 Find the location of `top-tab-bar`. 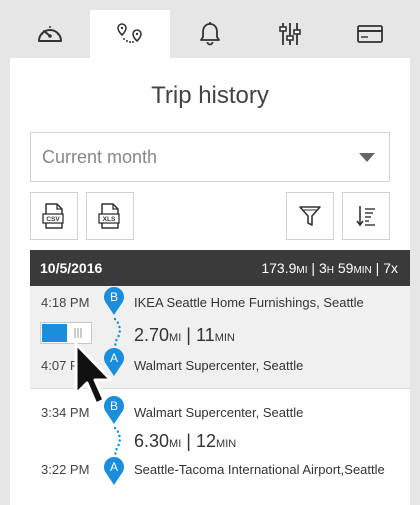

top-tab-bar is located at coordinates (210, 34).